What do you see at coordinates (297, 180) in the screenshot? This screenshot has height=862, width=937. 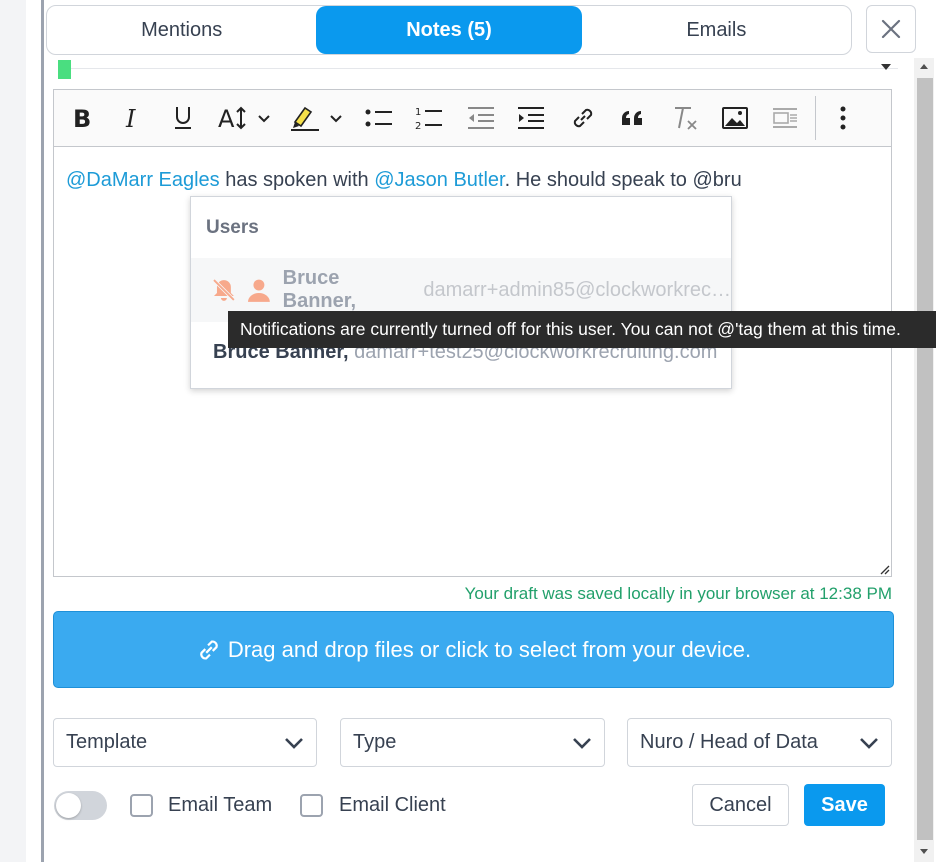 I see `editor-text: has spoken with` at bounding box center [297, 180].